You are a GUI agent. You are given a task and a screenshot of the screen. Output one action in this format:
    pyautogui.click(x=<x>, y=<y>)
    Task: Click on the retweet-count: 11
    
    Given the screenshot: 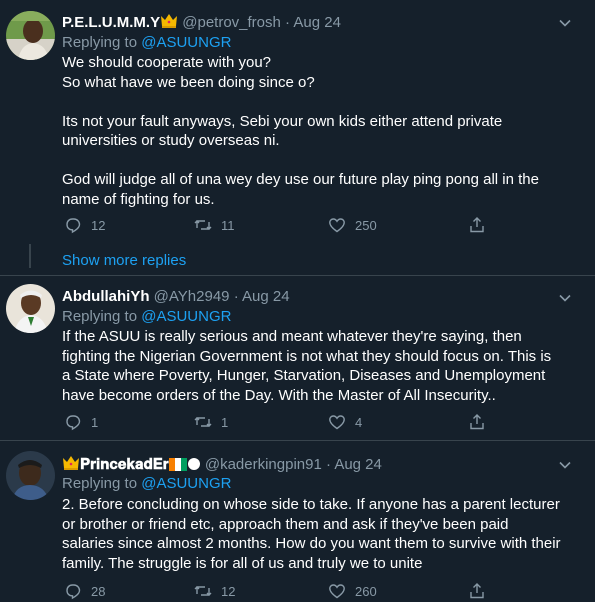 What is the action you would take?
    pyautogui.click(x=228, y=225)
    